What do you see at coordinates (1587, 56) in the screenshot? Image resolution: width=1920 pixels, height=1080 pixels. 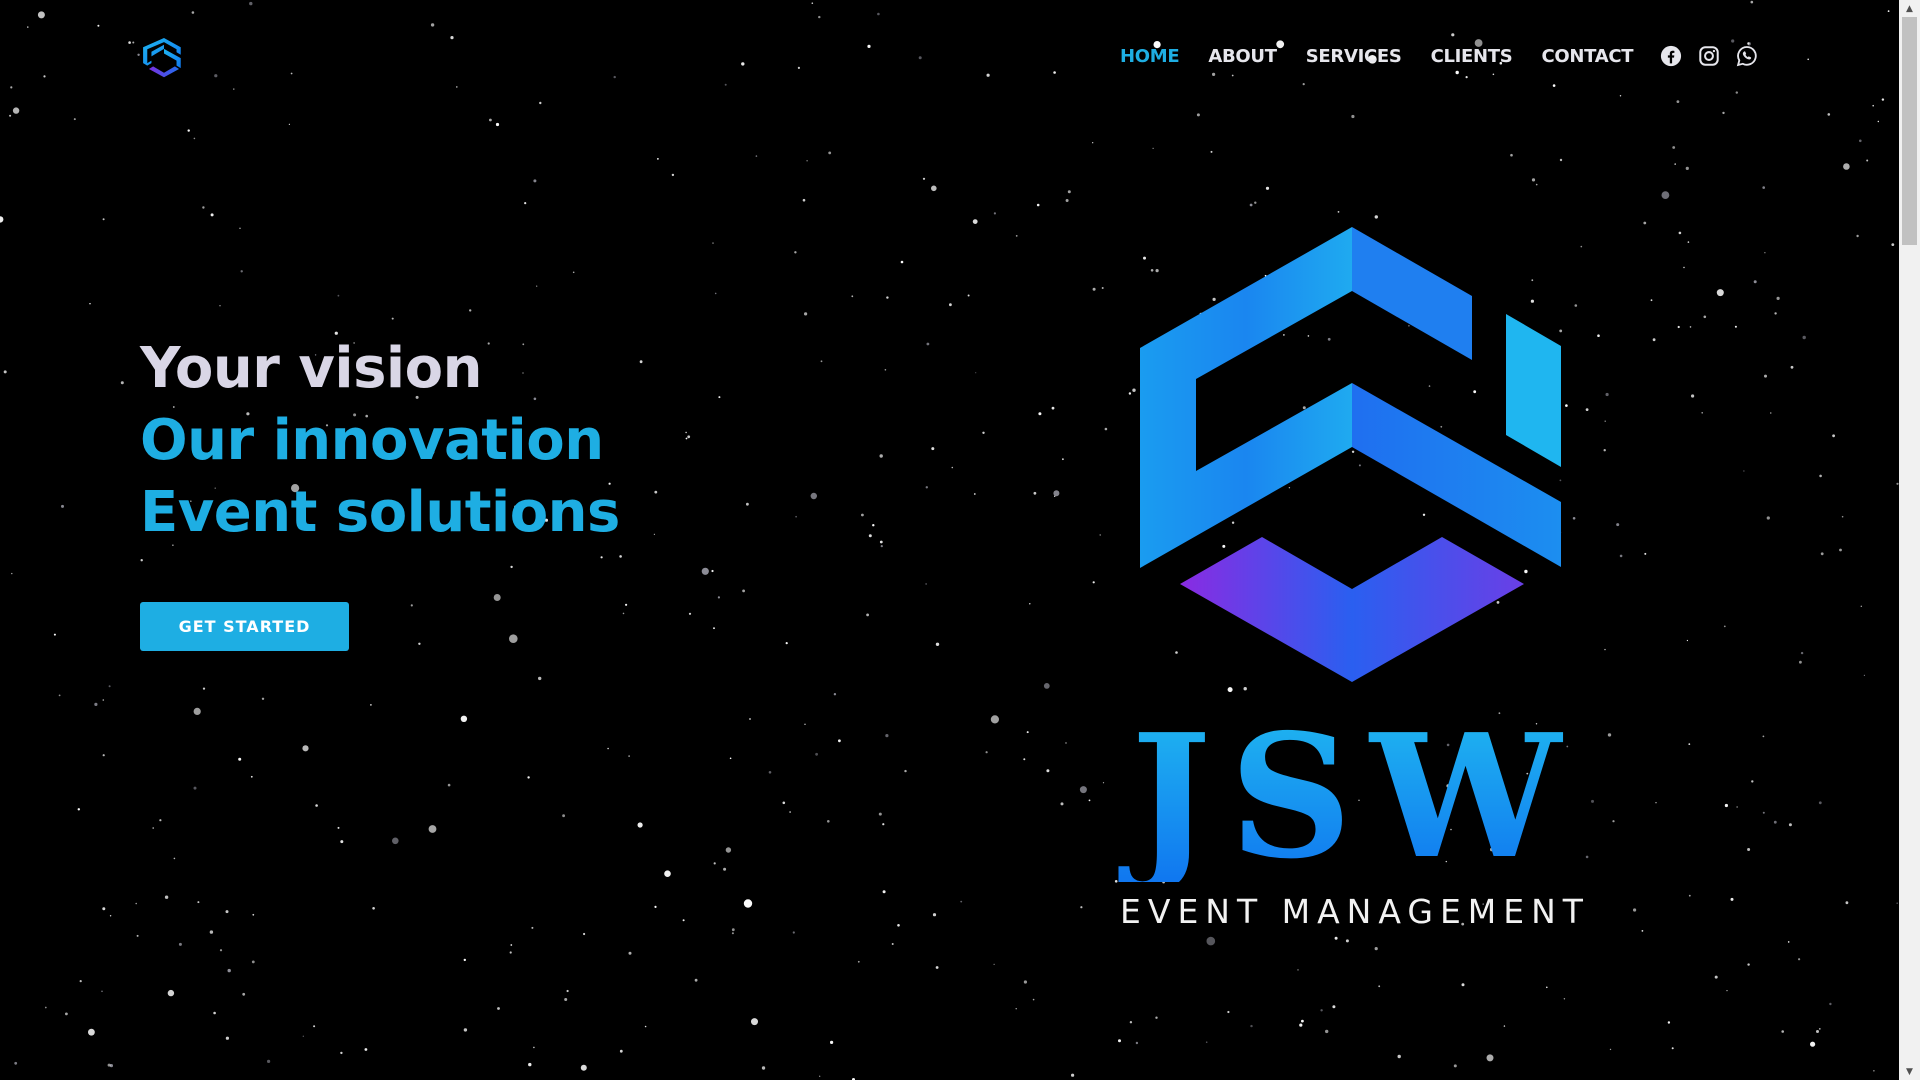 I see `nav-contact: CONTACT` at bounding box center [1587, 56].